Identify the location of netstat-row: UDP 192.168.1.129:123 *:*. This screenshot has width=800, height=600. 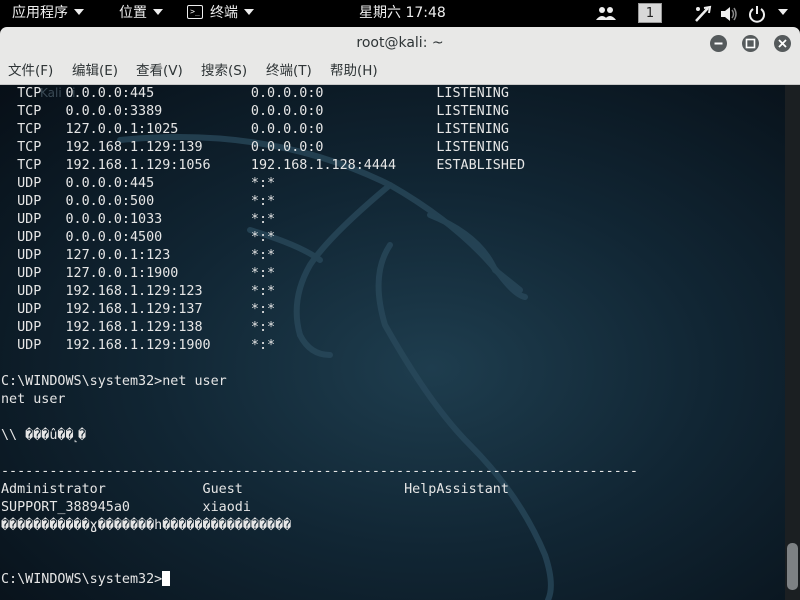
(138, 291).